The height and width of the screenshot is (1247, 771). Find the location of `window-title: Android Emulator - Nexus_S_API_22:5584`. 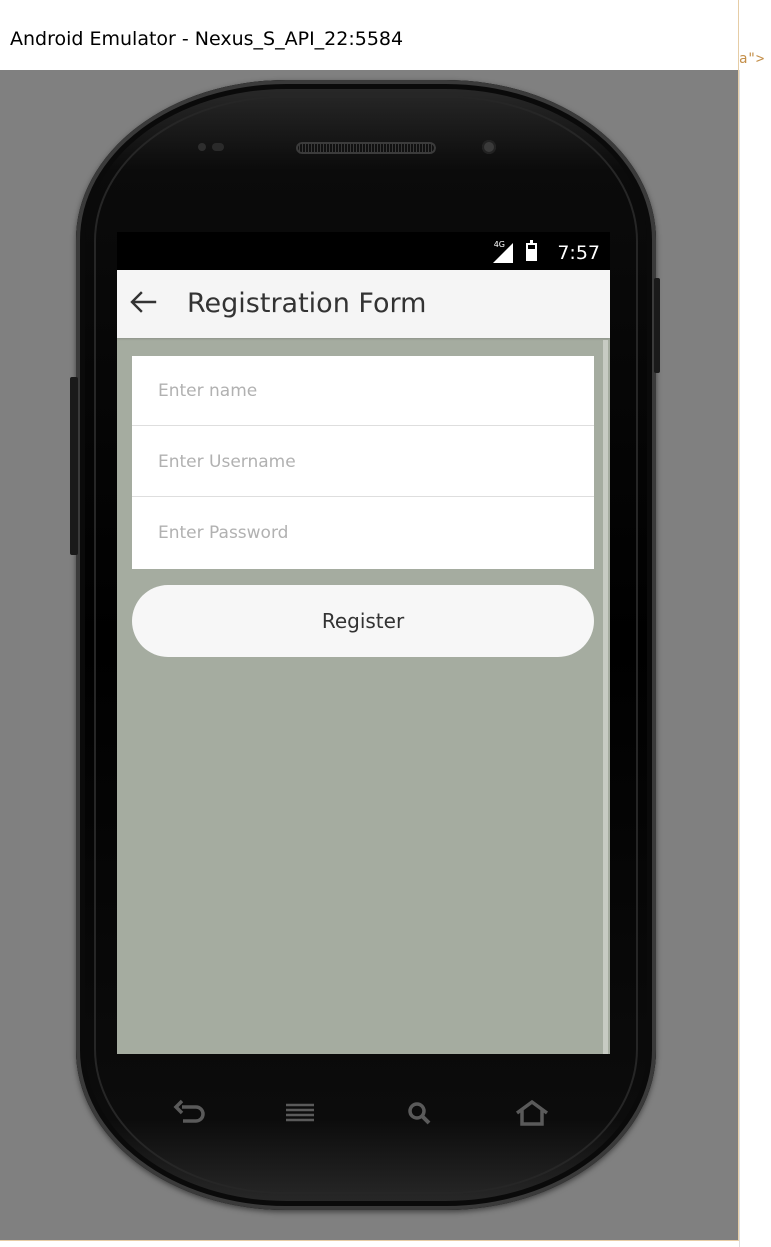

window-title: Android Emulator - Nexus_S_API_22:5584 is located at coordinates (207, 39).